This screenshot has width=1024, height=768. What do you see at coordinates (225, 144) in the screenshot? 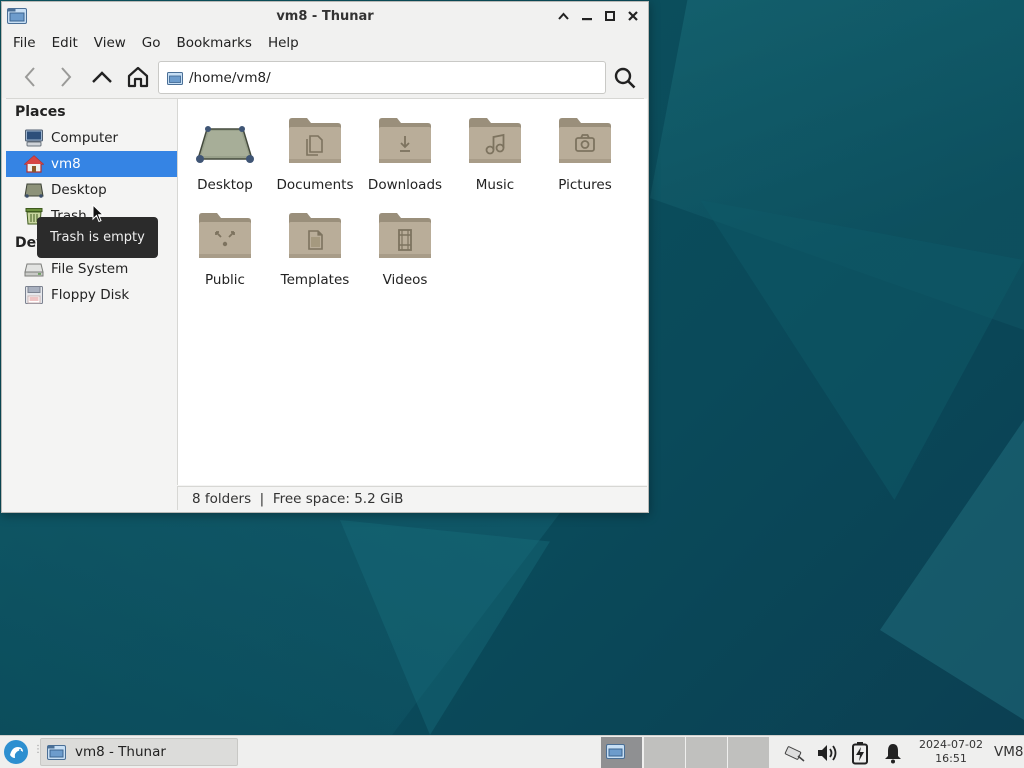
I see `desktop-folder-icon` at bounding box center [225, 144].